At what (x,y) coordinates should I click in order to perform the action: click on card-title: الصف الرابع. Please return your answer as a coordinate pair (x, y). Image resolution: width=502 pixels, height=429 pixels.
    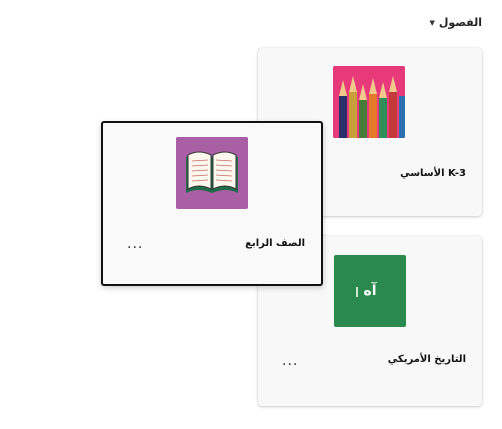
    Looking at the image, I should click on (275, 243).